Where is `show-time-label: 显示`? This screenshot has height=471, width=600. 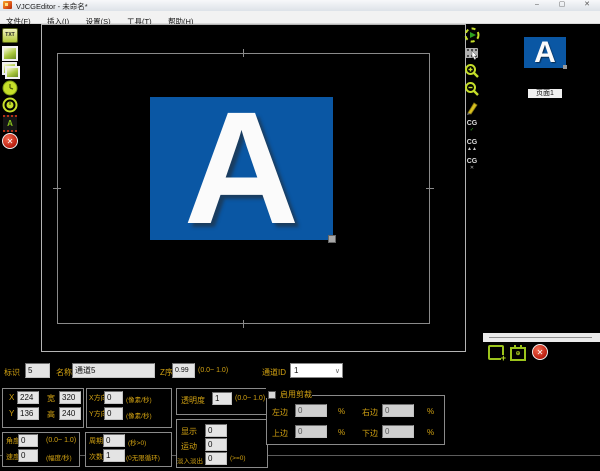 show-time-label: 显示 is located at coordinates (189, 431).